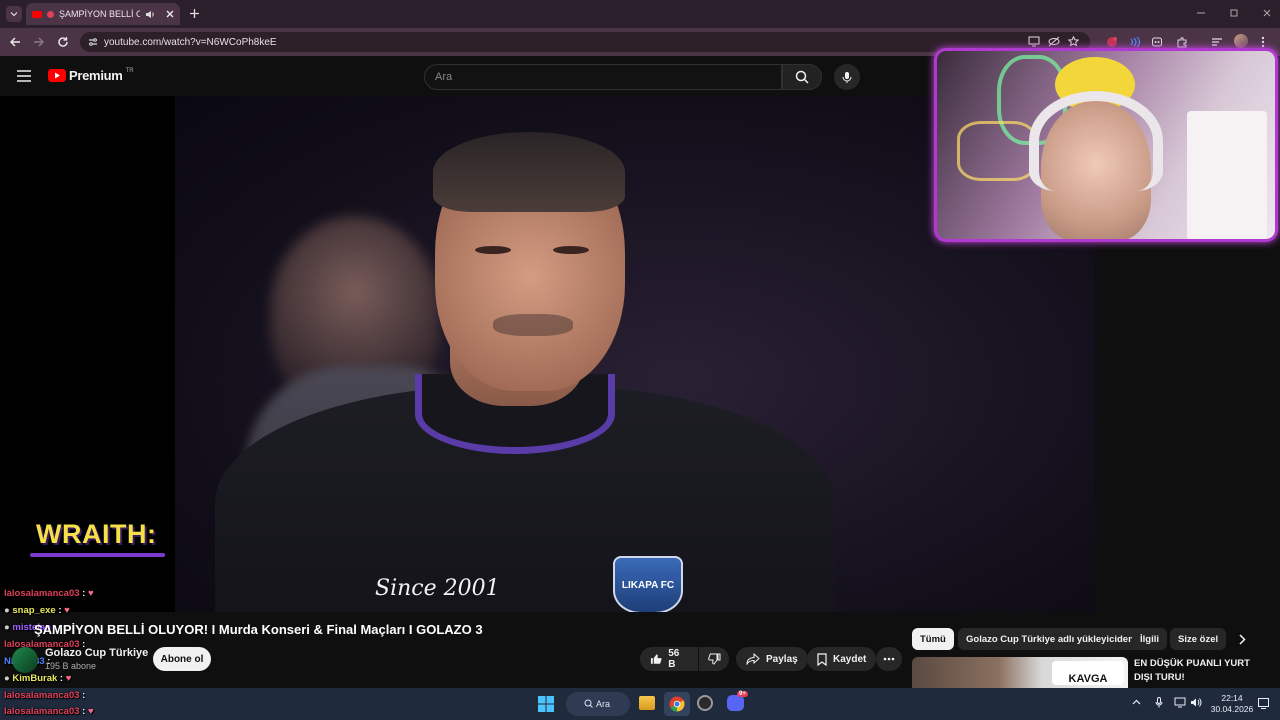  What do you see at coordinates (782, 659) in the screenshot?
I see `share-label: Paylaş` at bounding box center [782, 659].